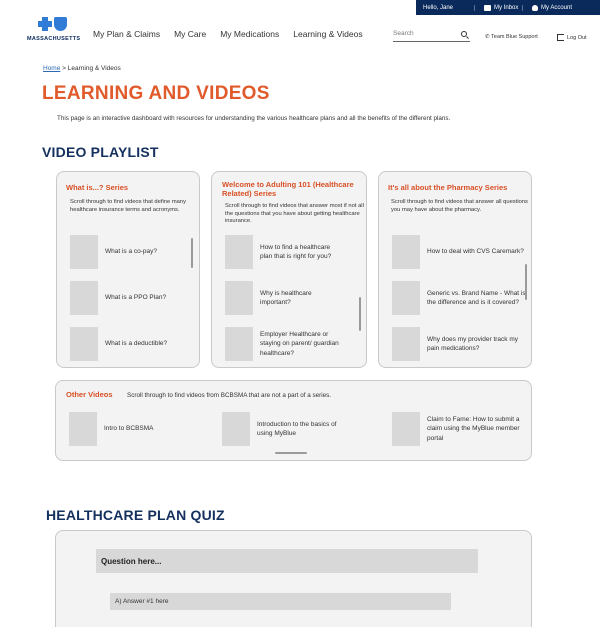 The height and width of the screenshot is (627, 600). I want to click on account-link: My Account, so click(547, 7).